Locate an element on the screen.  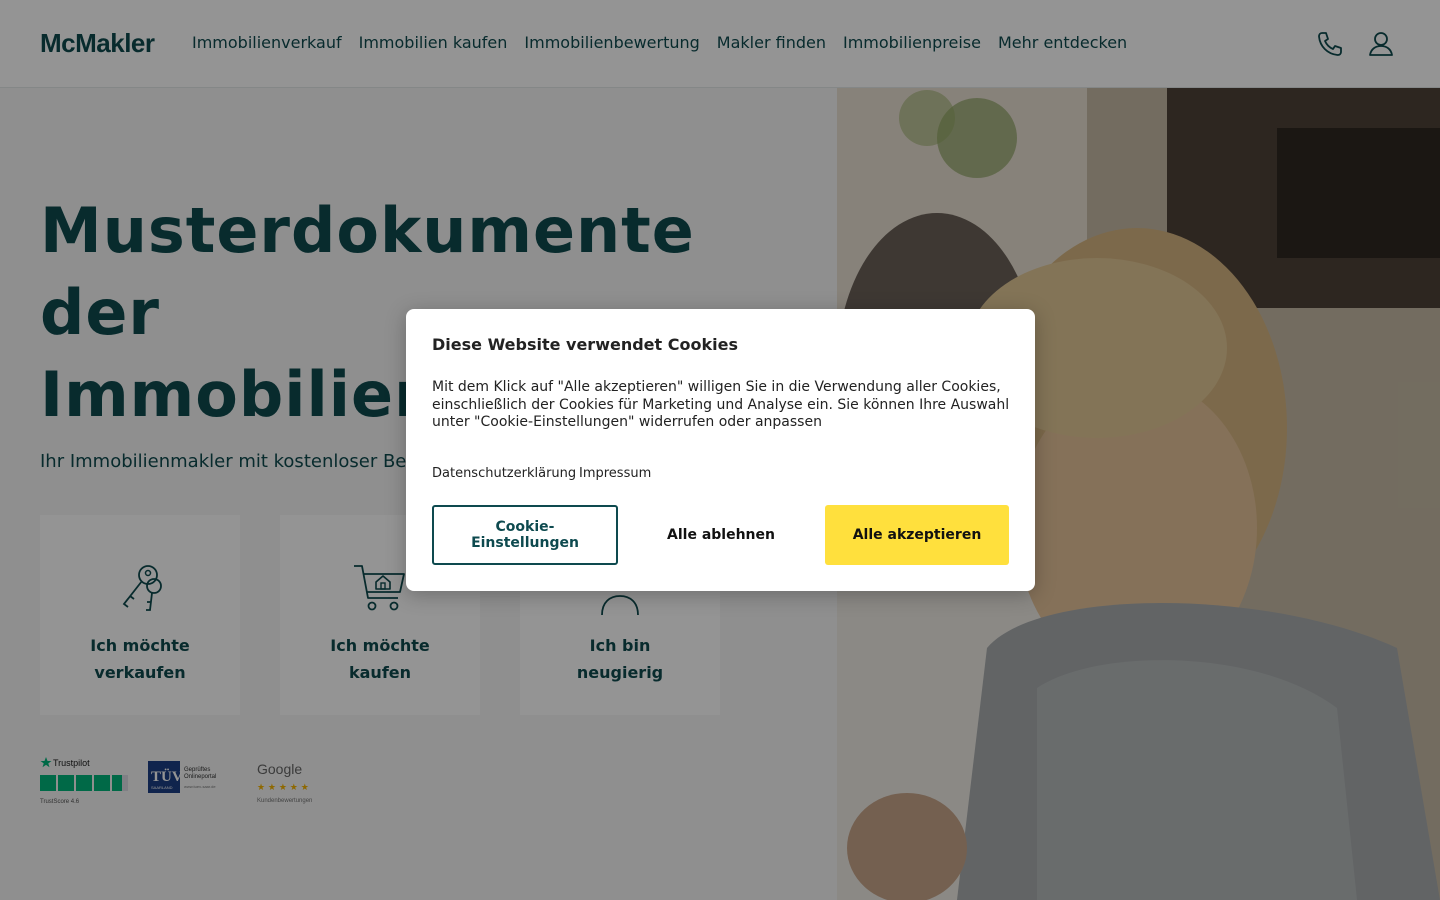
imprint-link: Impressum is located at coordinates (615, 473).